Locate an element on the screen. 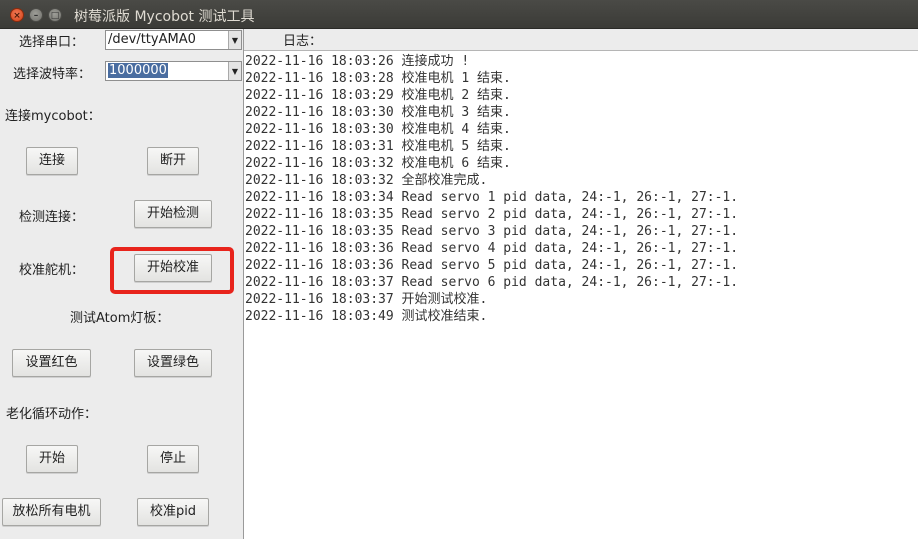  serial-port-label: 选择串口： is located at coordinates (52, 42).